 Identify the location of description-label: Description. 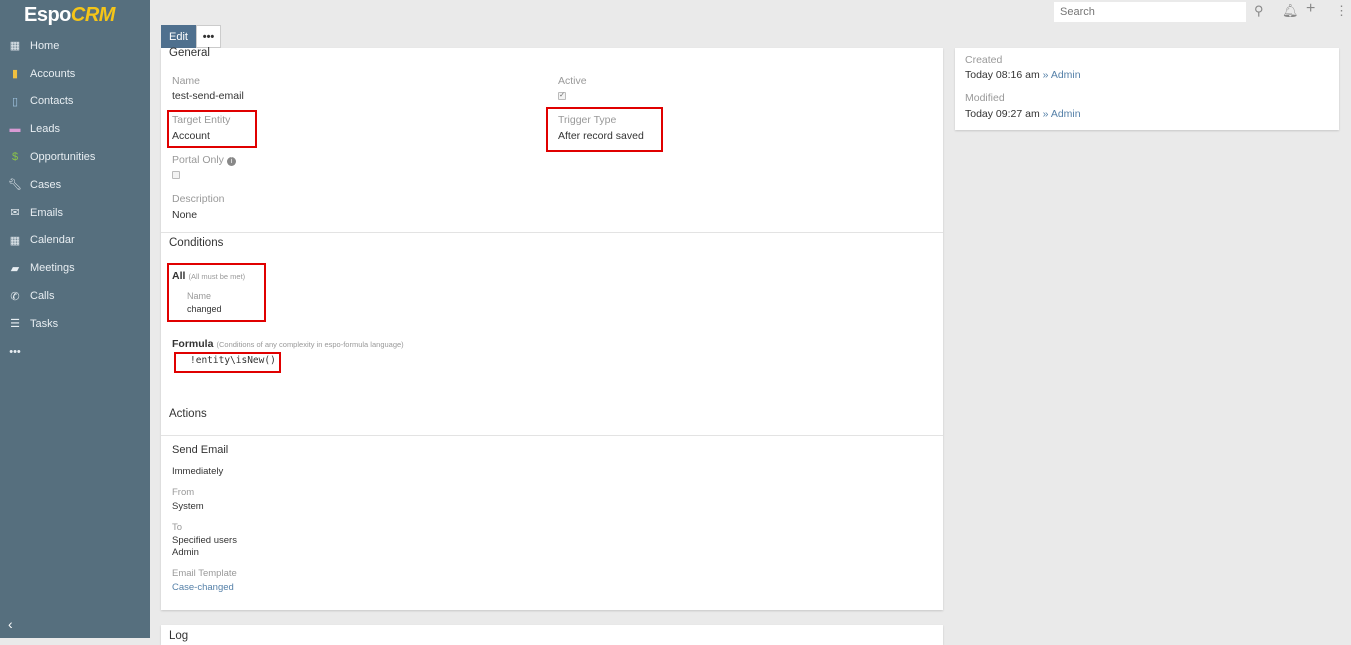
(198, 199).